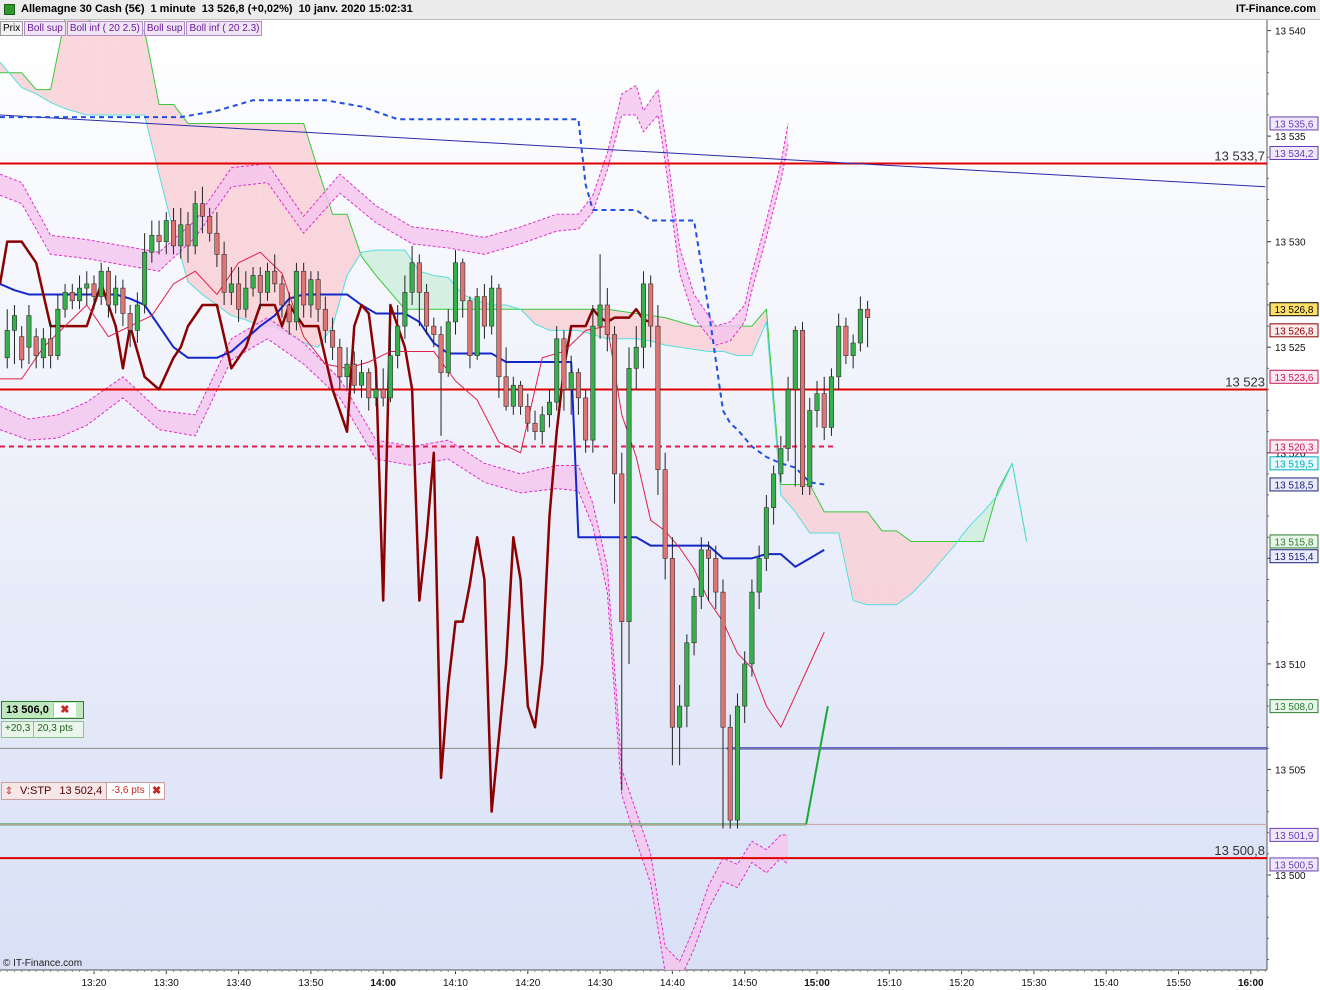  I want to click on stop-order-panel: ⇕ V:STP 13 502,4 -3,6 pts ✖, so click(83, 791).